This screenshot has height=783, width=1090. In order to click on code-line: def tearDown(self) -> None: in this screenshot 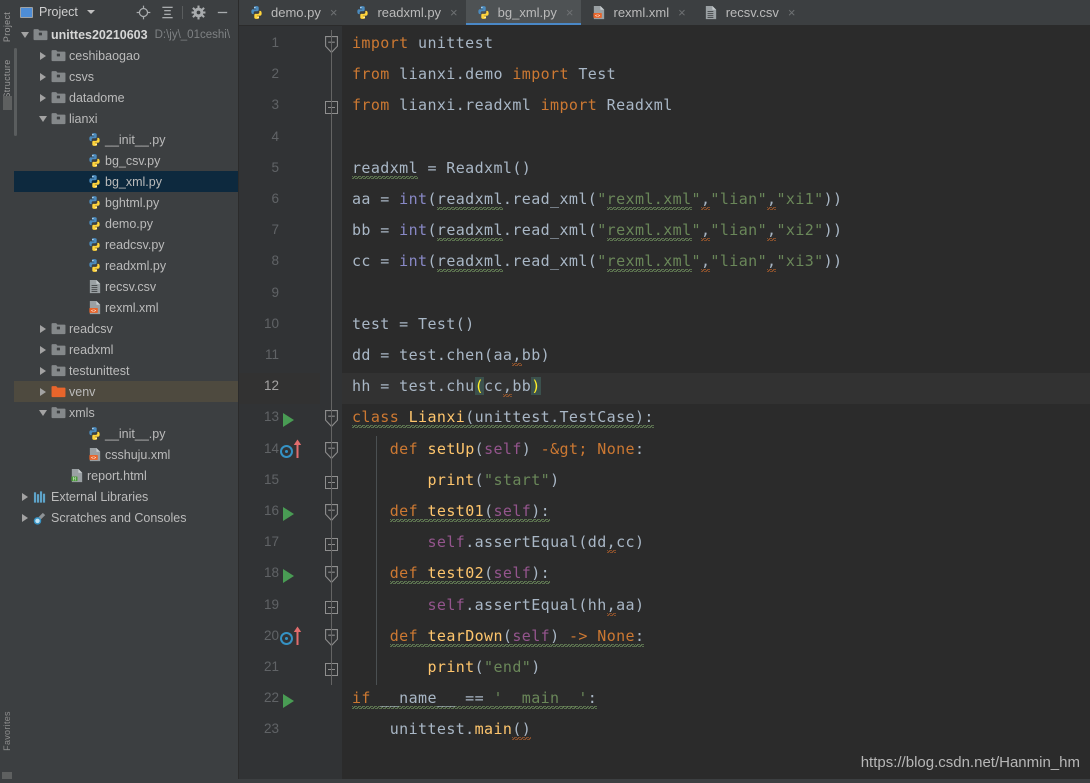, I will do `click(498, 637)`.